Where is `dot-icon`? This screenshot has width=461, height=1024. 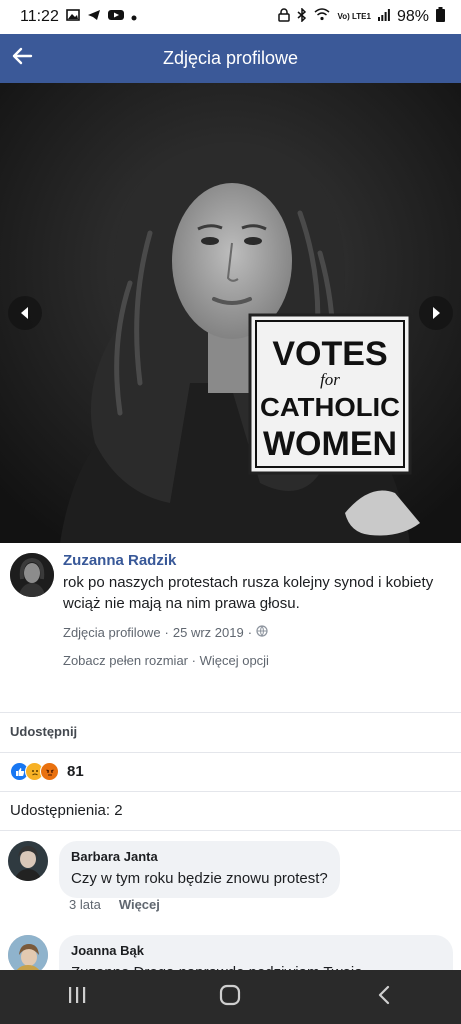
dot-icon is located at coordinates (134, 17).